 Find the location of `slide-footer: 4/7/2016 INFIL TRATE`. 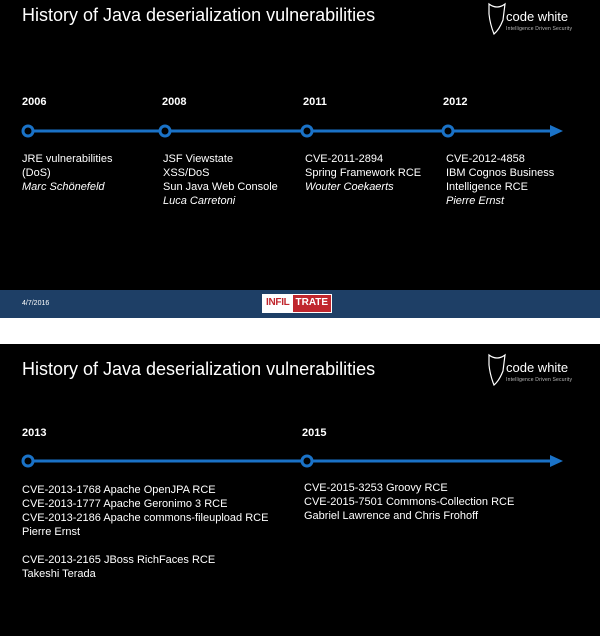

slide-footer: 4/7/2016 INFIL TRATE is located at coordinates (300, 304).